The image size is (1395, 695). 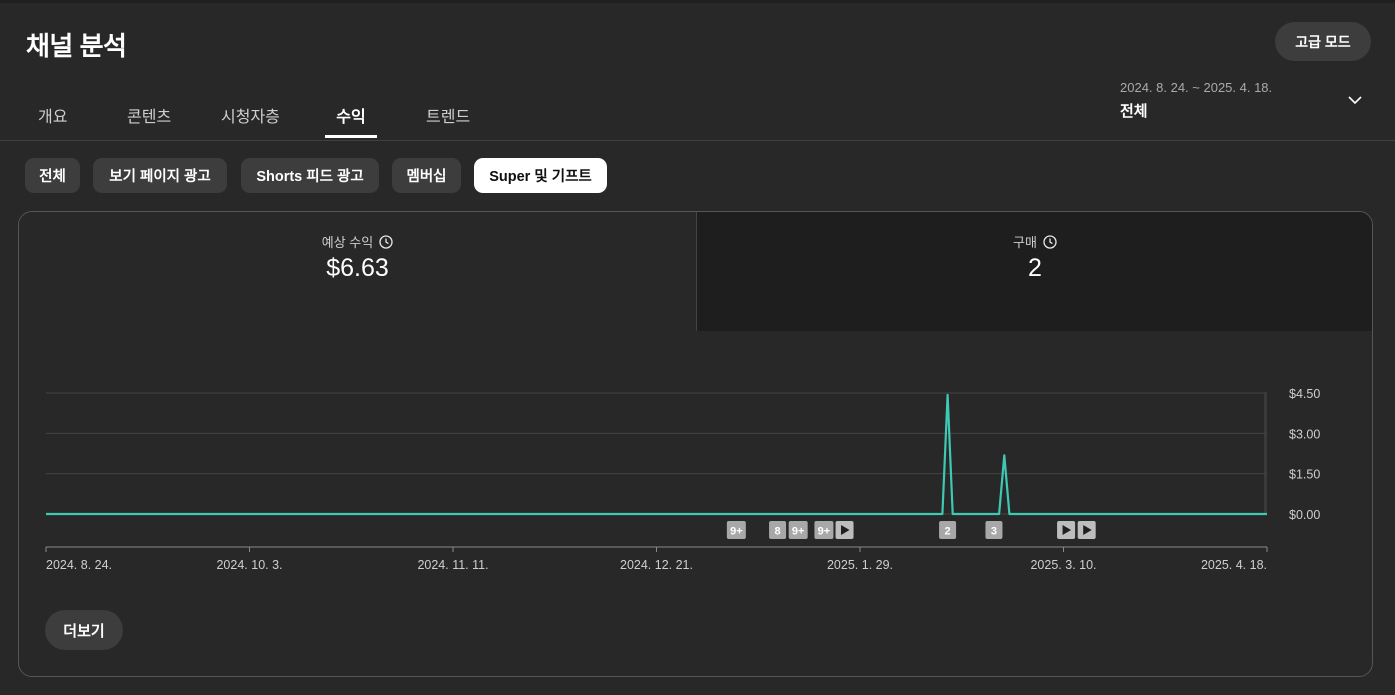 What do you see at coordinates (452, 565) in the screenshot?
I see `x-tick-label: 2024. 11. 11.` at bounding box center [452, 565].